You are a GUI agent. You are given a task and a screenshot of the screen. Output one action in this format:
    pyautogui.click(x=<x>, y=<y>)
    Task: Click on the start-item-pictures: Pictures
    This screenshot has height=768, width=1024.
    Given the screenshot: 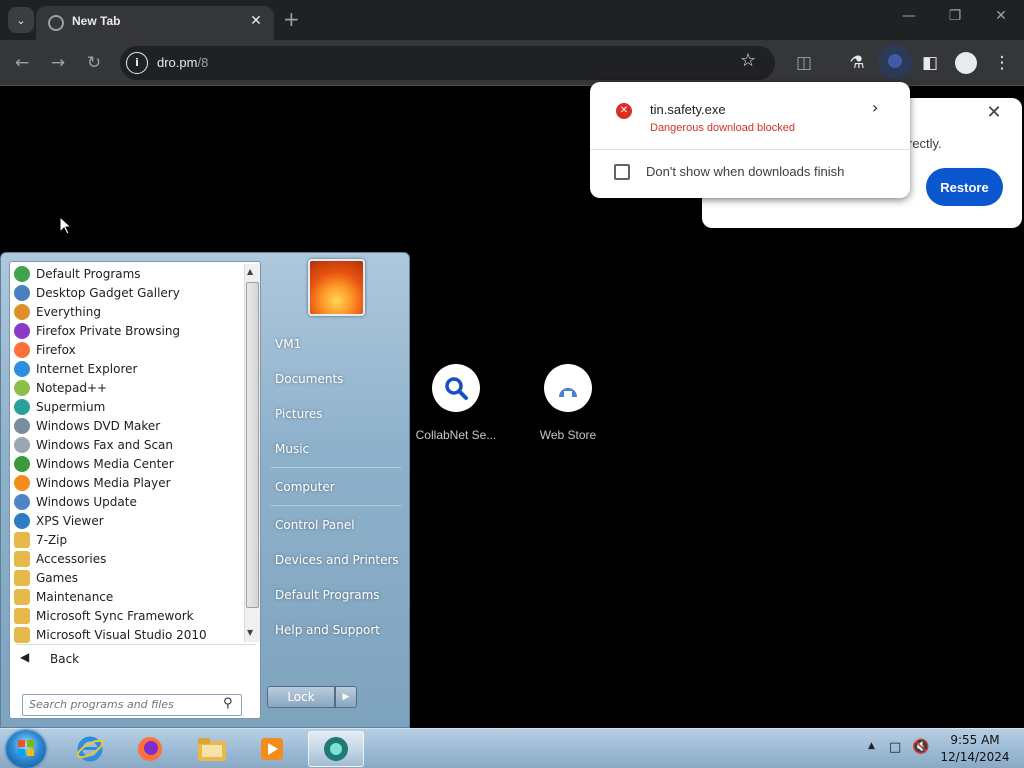 What is the action you would take?
    pyautogui.click(x=299, y=414)
    